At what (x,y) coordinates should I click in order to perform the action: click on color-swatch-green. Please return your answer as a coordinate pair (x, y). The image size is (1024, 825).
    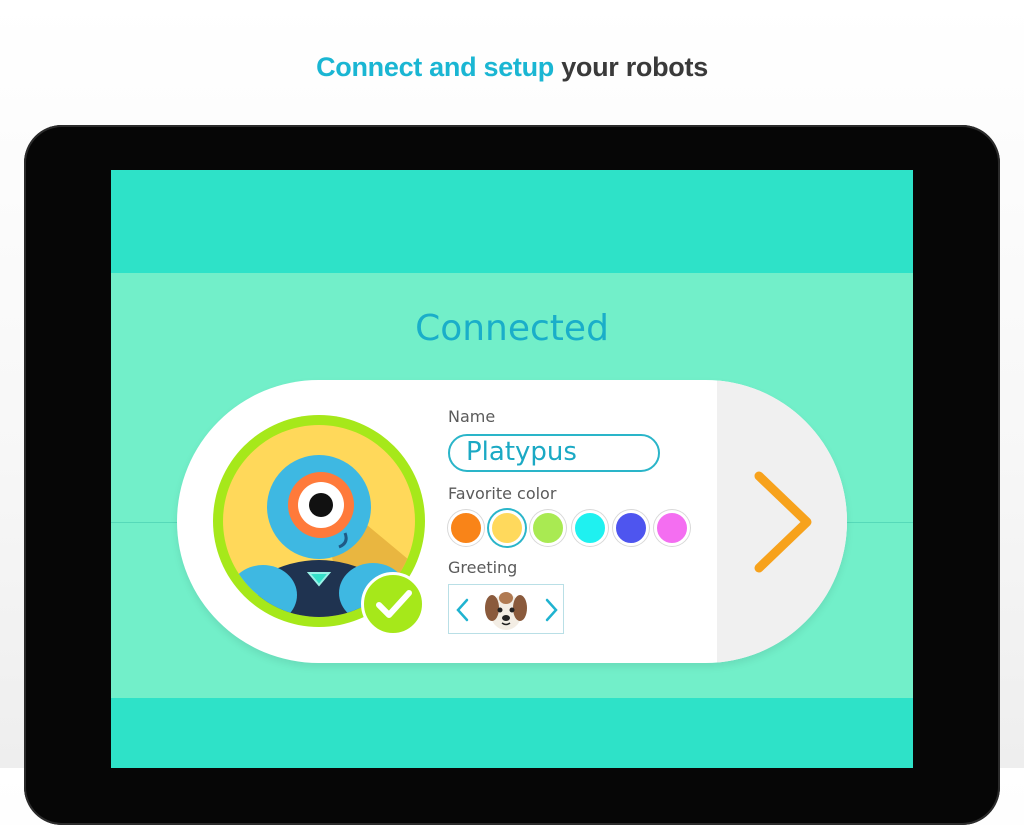
    Looking at the image, I should click on (548, 528).